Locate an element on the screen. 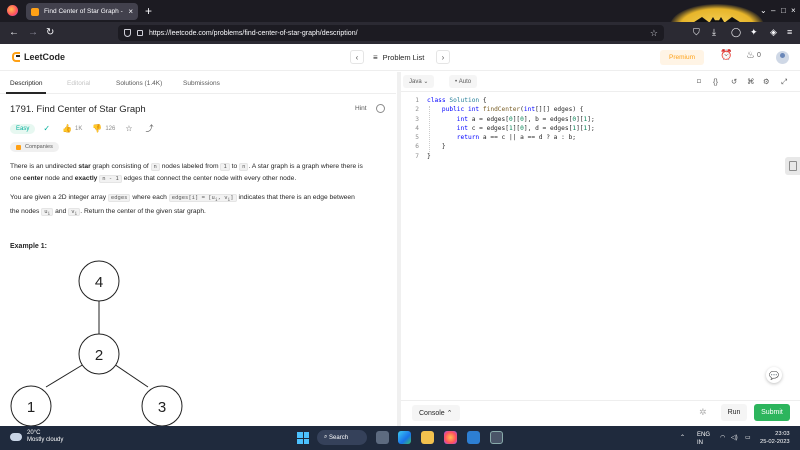 This screenshot has width=800, height=450. streak-fire-icon: ♨ is located at coordinates (750, 55).